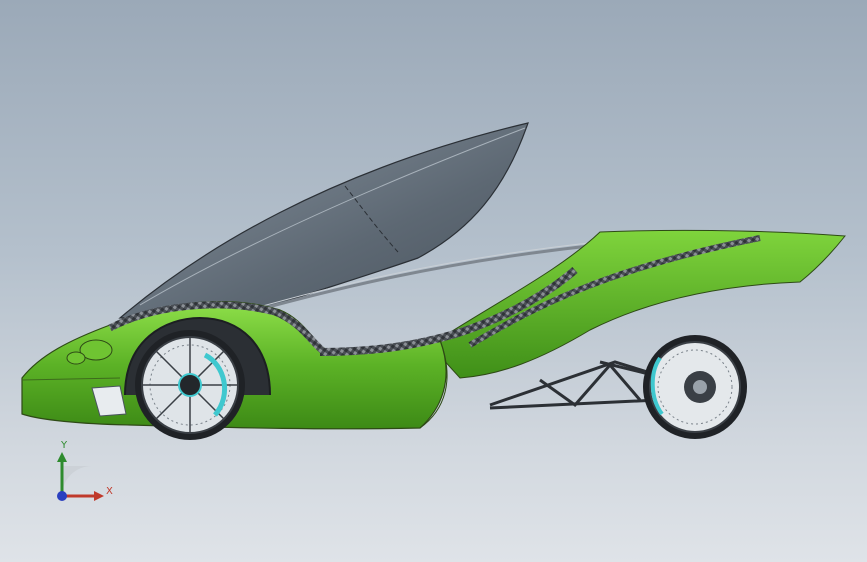 The width and height of the screenshot is (867, 562). What do you see at coordinates (637, 304) in the screenshot?
I see `tail-body` at bounding box center [637, 304].